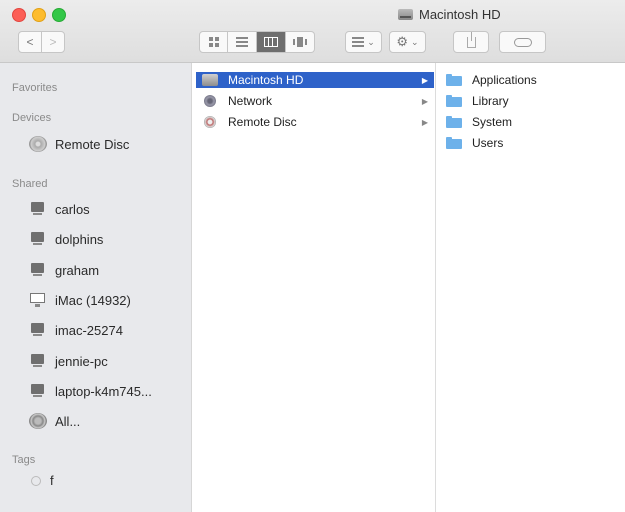 This screenshot has width=625, height=512. What do you see at coordinates (315, 122) in the screenshot?
I see `column-row-remote-disc: Remote Disc ▶` at bounding box center [315, 122].